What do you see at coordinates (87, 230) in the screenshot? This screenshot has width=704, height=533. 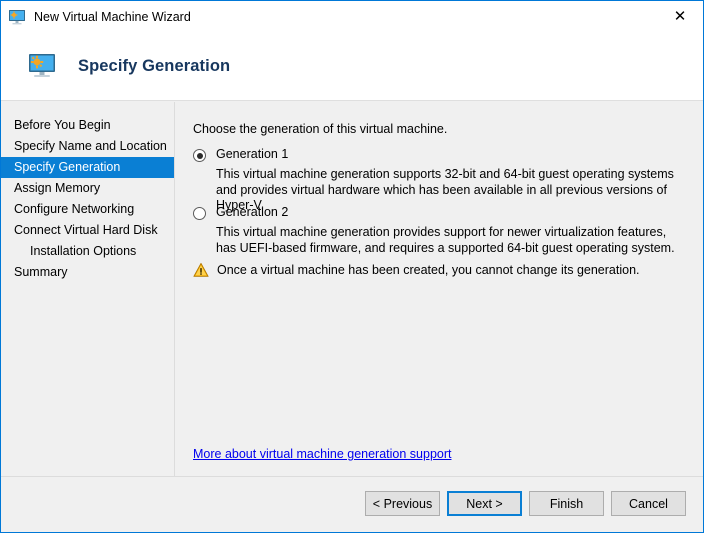 I see `sidebar-item-connect-virtual-hard-disk: Connect Virtual Hard Disk` at bounding box center [87, 230].